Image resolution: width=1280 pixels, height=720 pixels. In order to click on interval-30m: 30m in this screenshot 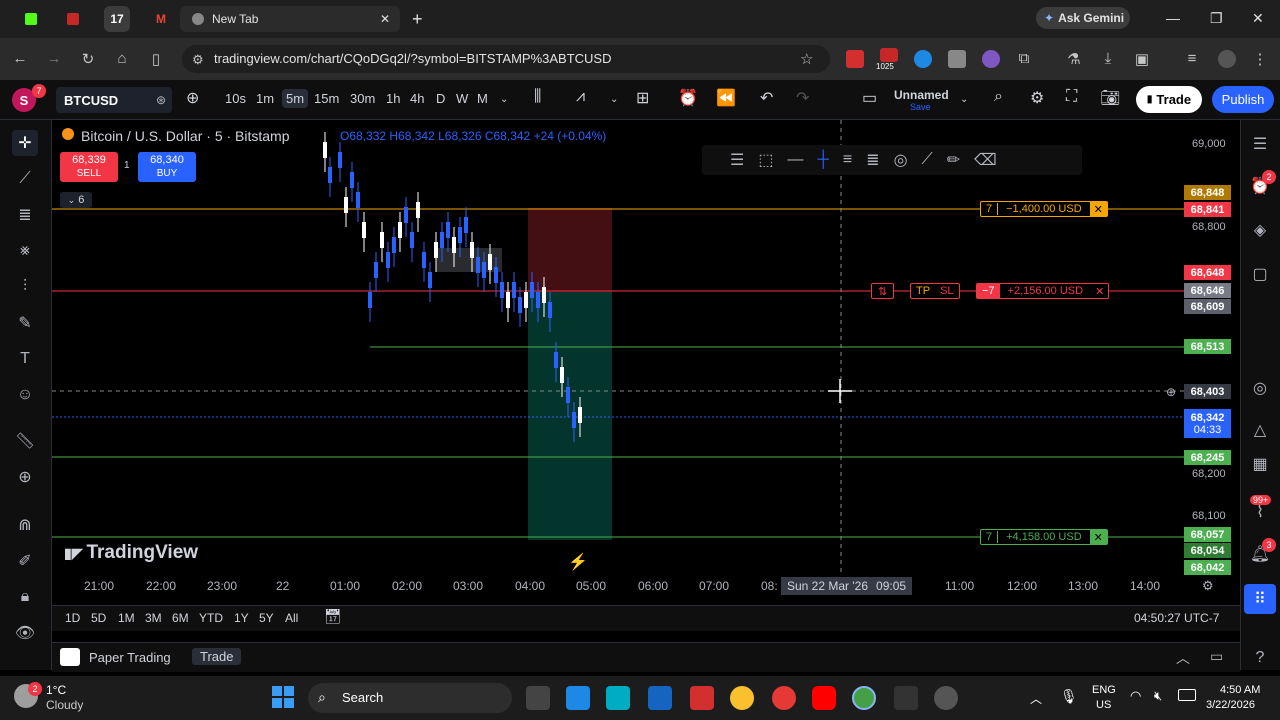, I will do `click(362, 98)`.